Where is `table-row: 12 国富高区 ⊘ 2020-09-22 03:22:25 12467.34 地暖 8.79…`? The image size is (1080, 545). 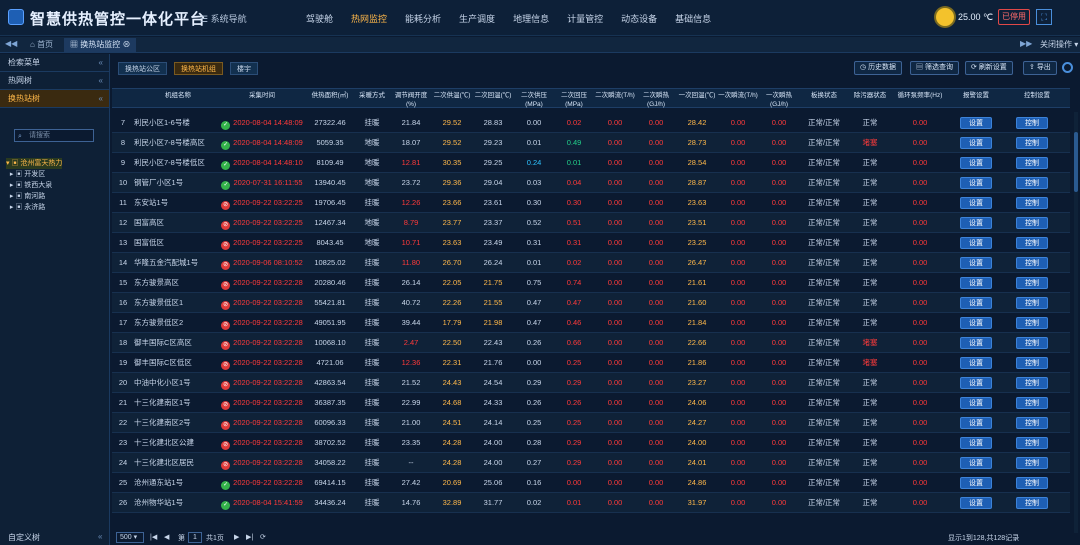
table-row: 12 国富高区 ⊘ 2020-09-22 03:22:25 12467.34 地暖 8.79… is located at coordinates (591, 223).